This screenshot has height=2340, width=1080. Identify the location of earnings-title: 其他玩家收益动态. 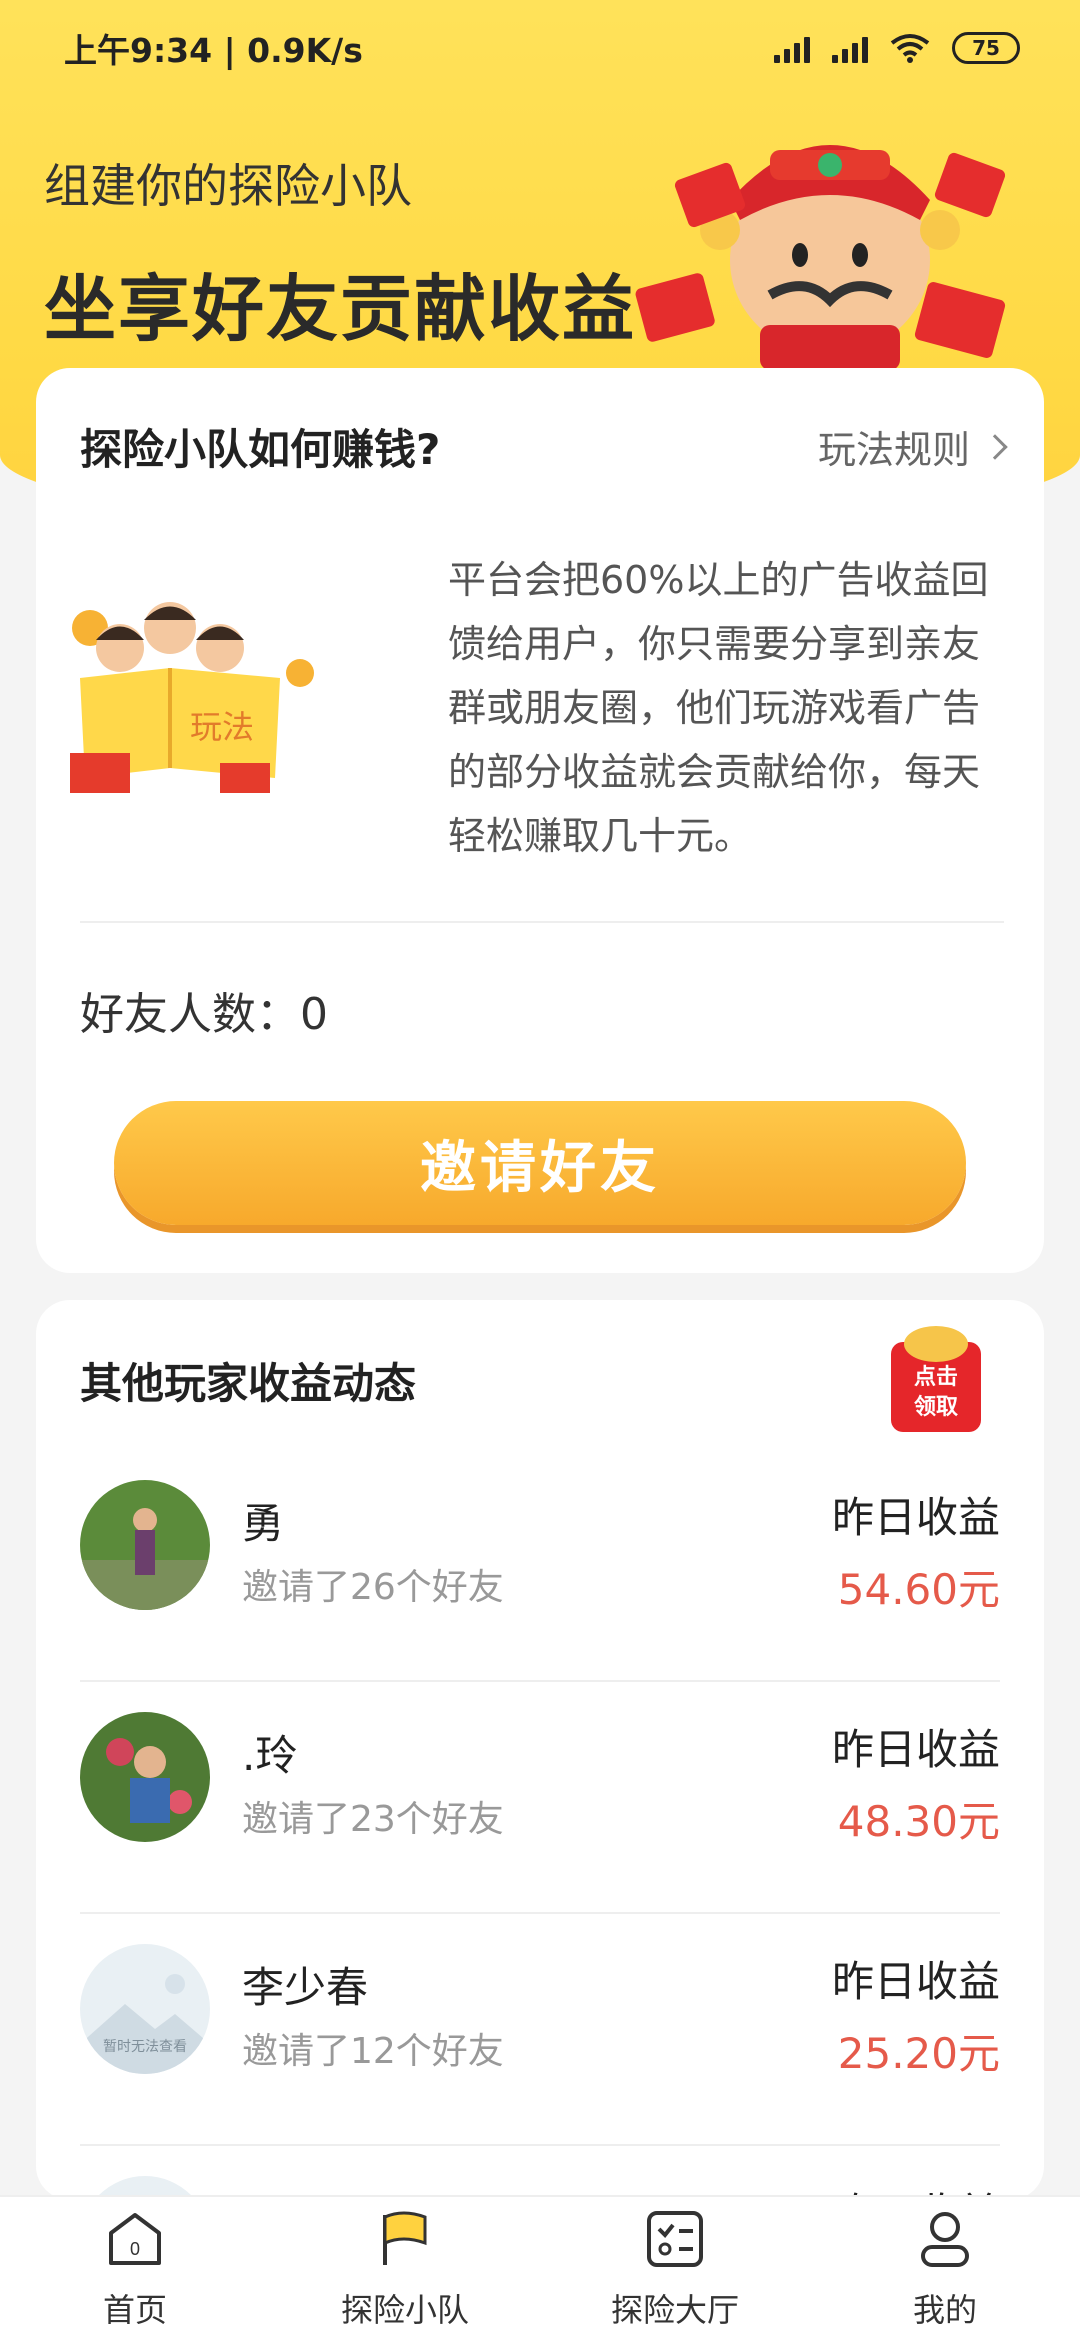
(248, 1383).